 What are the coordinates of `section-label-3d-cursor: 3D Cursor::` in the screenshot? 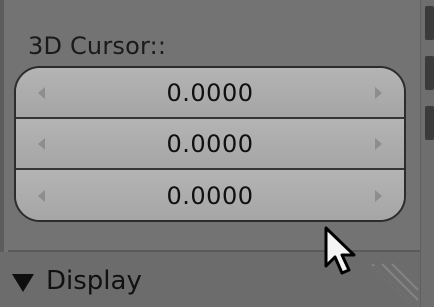 It's located at (97, 46).